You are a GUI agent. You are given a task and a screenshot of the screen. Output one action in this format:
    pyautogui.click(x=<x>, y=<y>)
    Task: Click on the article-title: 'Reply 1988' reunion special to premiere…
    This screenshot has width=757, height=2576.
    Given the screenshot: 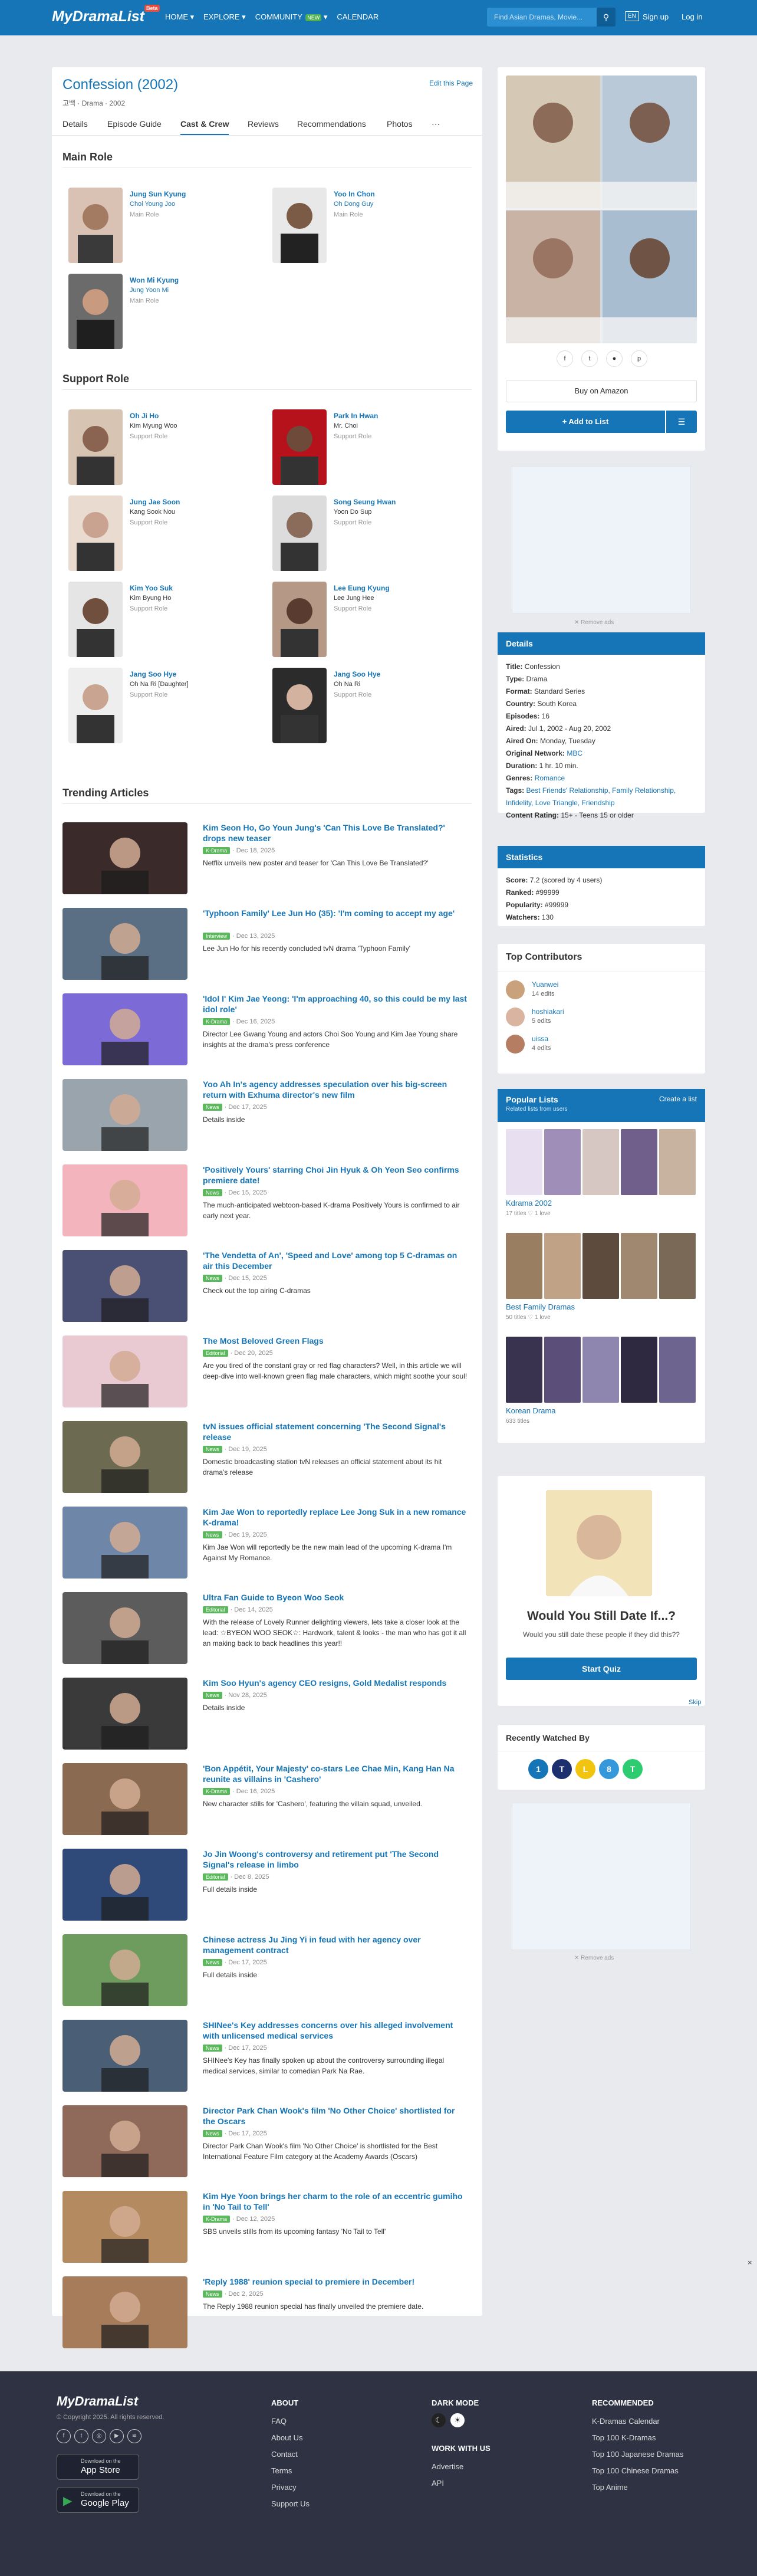 What is the action you would take?
    pyautogui.click(x=336, y=2281)
    